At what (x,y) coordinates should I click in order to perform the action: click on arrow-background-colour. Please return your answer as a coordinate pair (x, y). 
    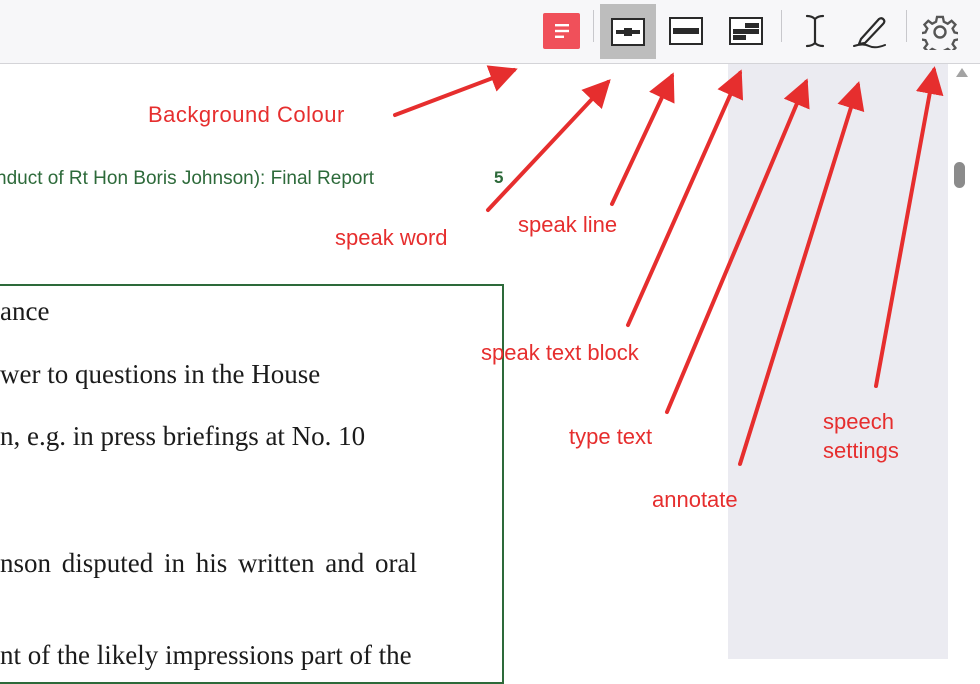
    Looking at the image, I should click on (455, 91).